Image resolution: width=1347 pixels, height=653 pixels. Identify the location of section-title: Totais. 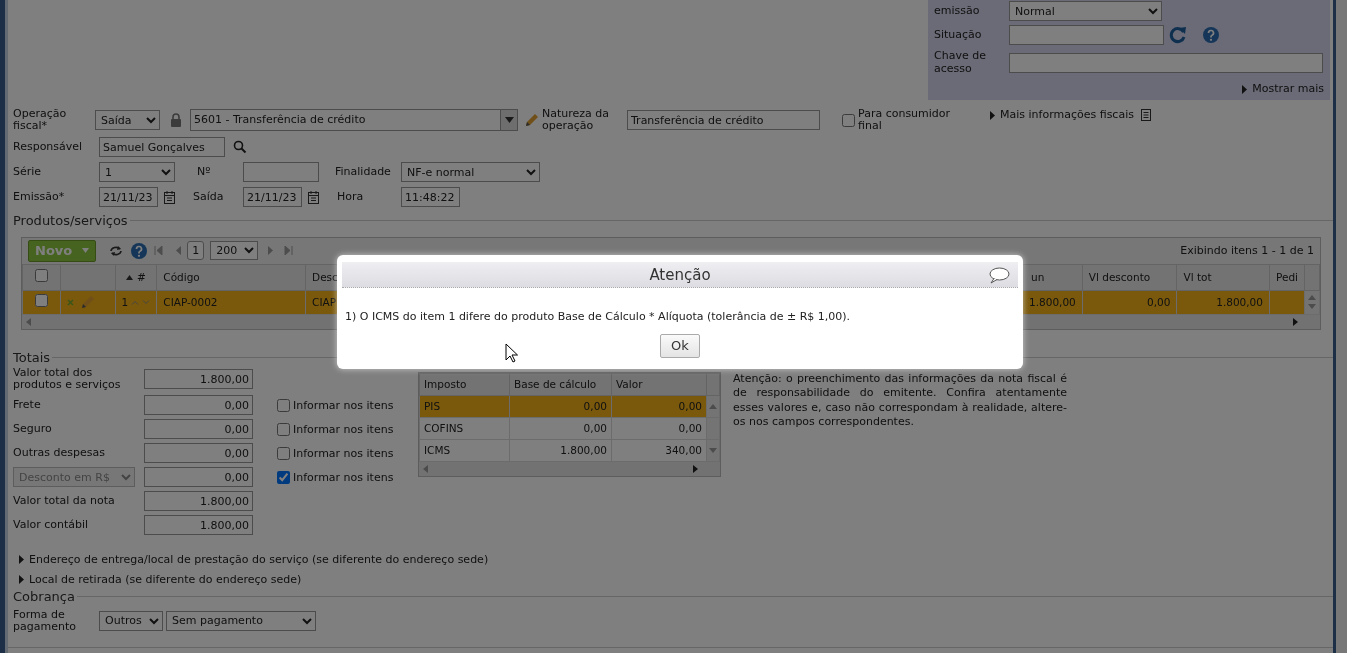
(32, 357).